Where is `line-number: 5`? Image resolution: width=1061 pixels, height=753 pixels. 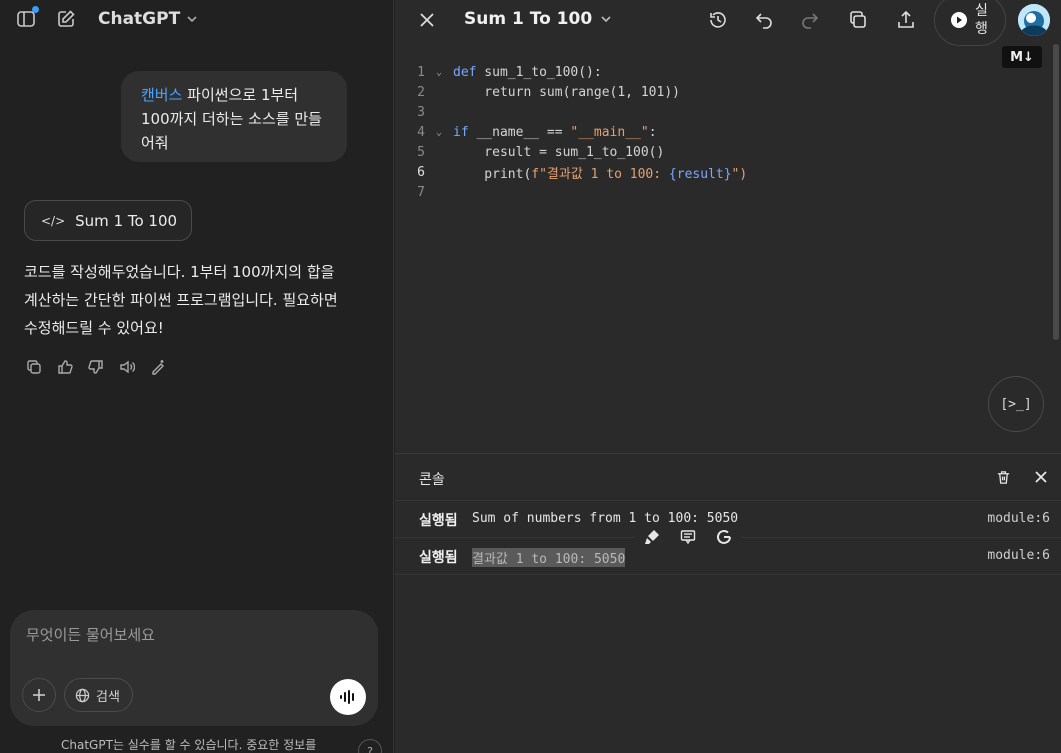 line-number: 5 is located at coordinates (421, 152).